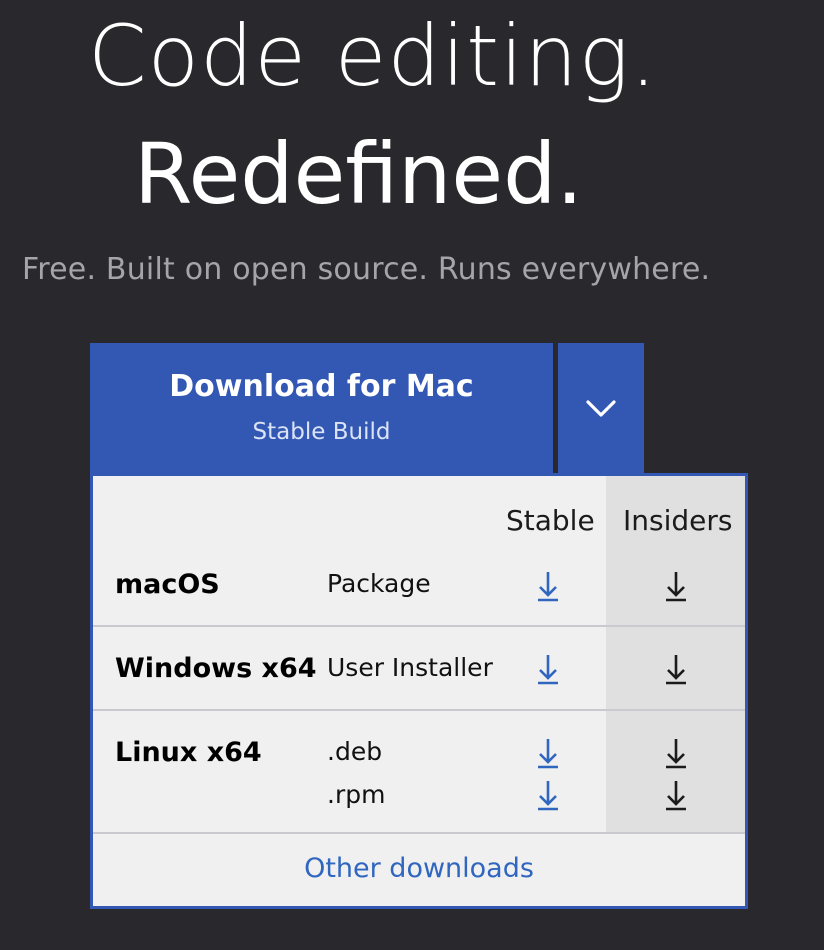 The image size is (824, 950). Describe the element at coordinates (188, 752) in the screenshot. I see `os-label-linux: Linux x64` at that location.